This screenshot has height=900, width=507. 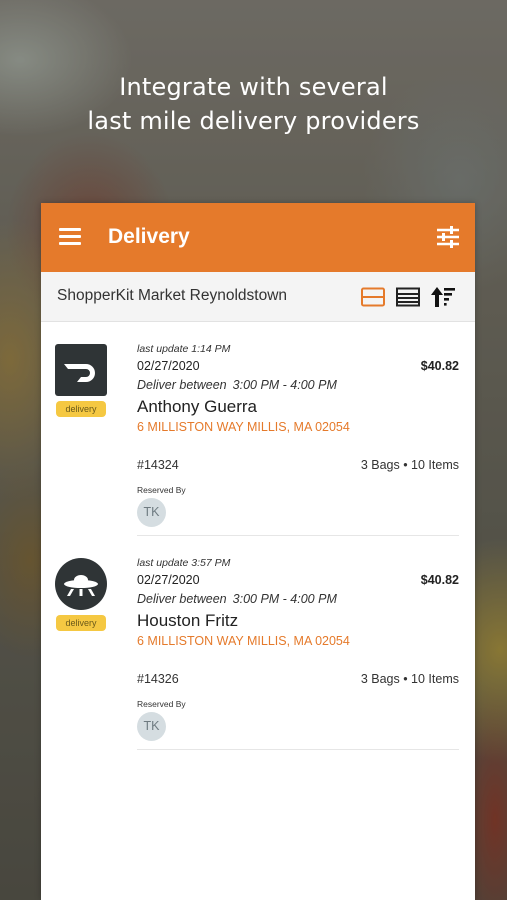 I want to click on headline-line-1: Integrate with several, so click(x=253, y=87).